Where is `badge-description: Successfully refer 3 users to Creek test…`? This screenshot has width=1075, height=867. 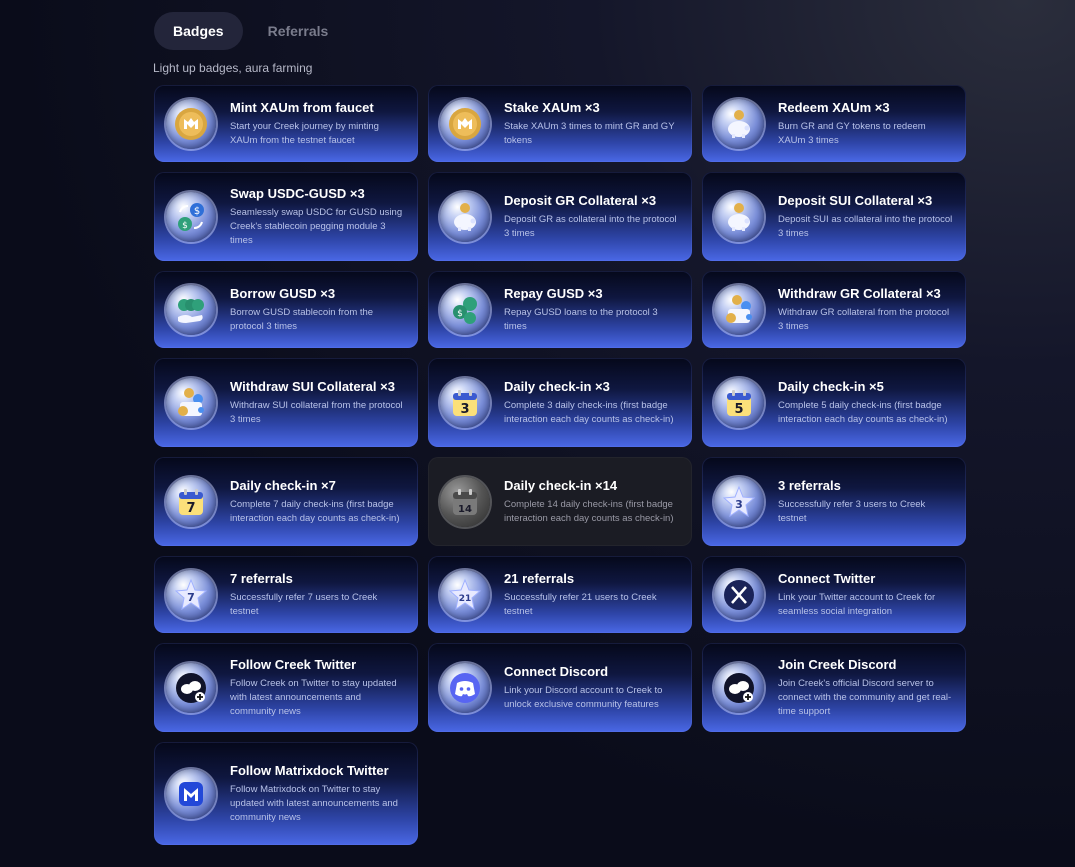 badge-description: Successfully refer 3 users to Creek test… is located at coordinates (852, 511).